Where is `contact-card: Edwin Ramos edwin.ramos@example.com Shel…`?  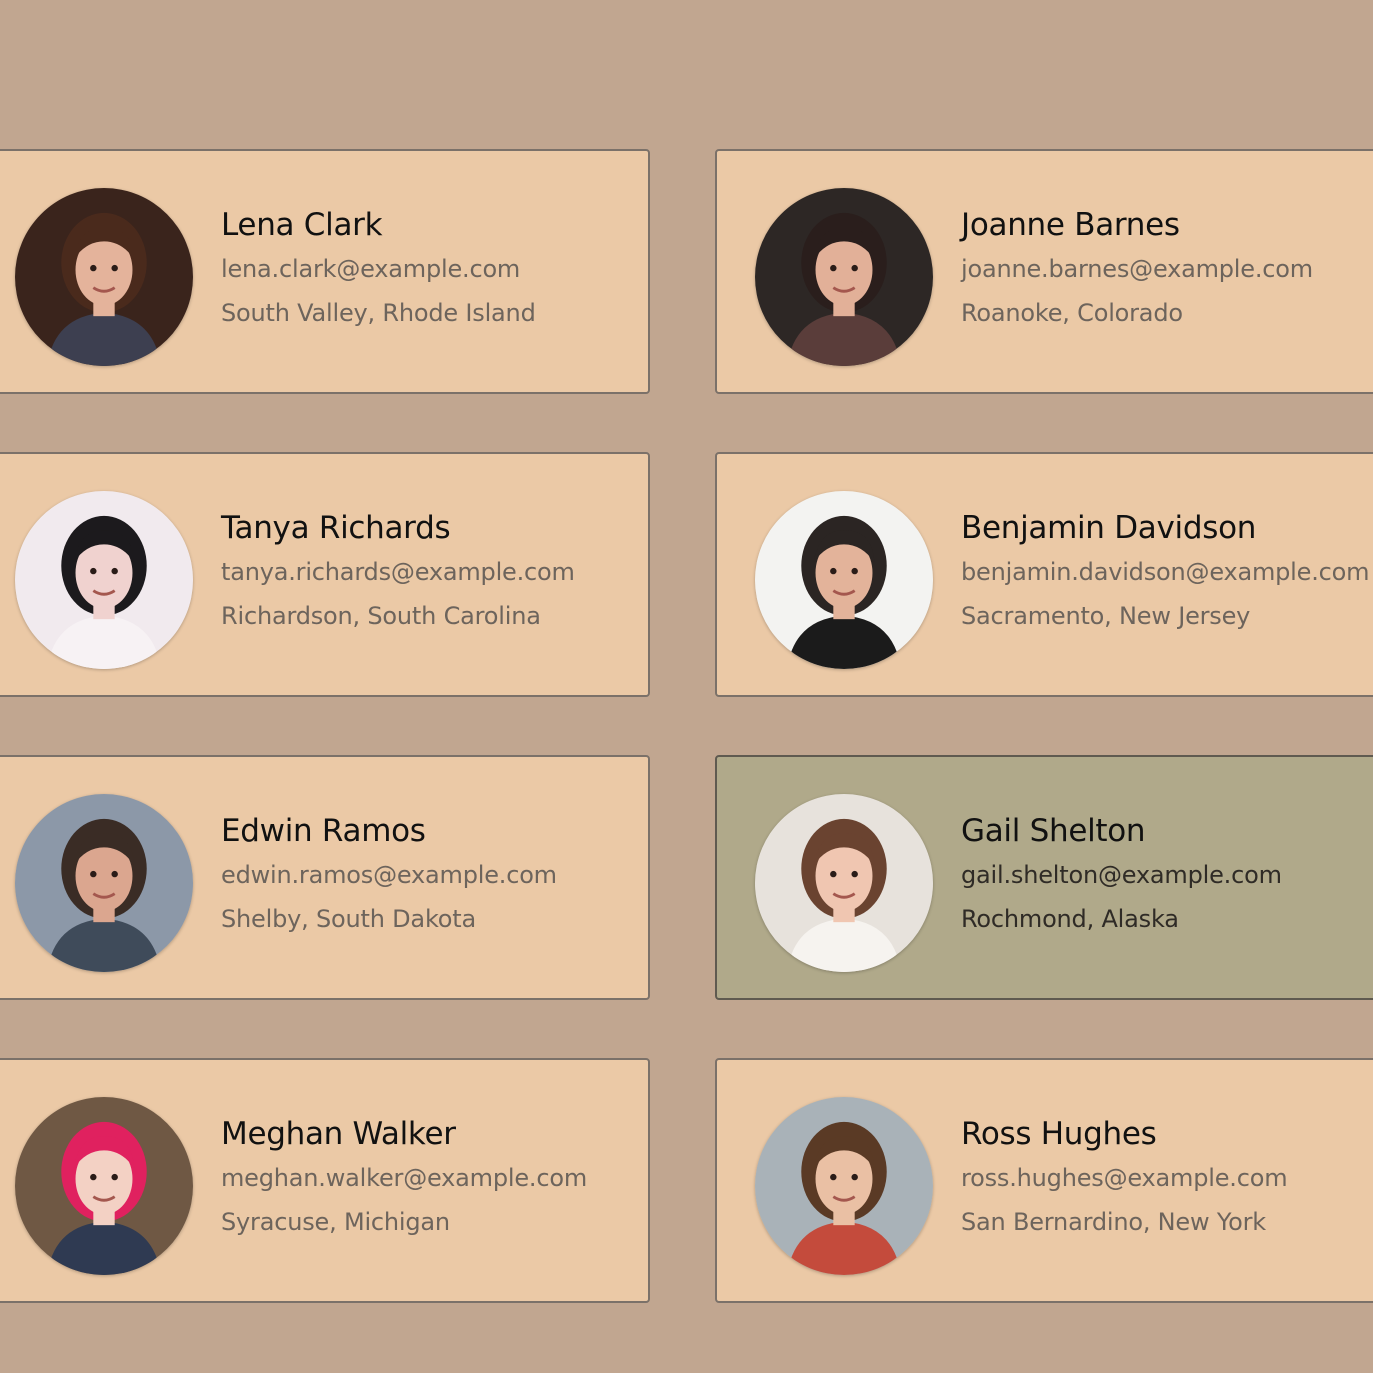 contact-card: Edwin Ramos edwin.ramos@example.com Shel… is located at coordinates (325, 877).